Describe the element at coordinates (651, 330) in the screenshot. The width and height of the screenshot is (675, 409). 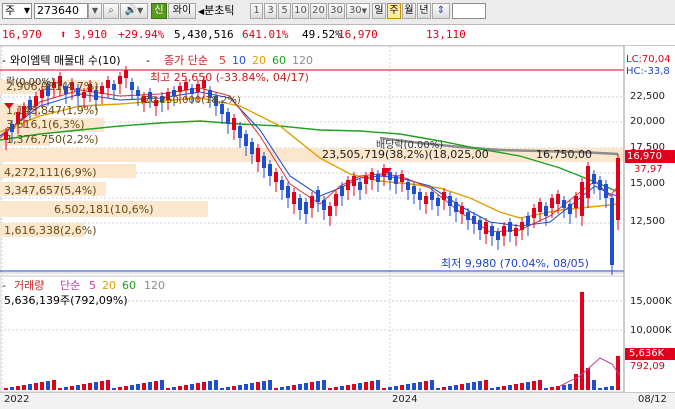
I see `volume-tick-10000k: 10,000K` at that location.